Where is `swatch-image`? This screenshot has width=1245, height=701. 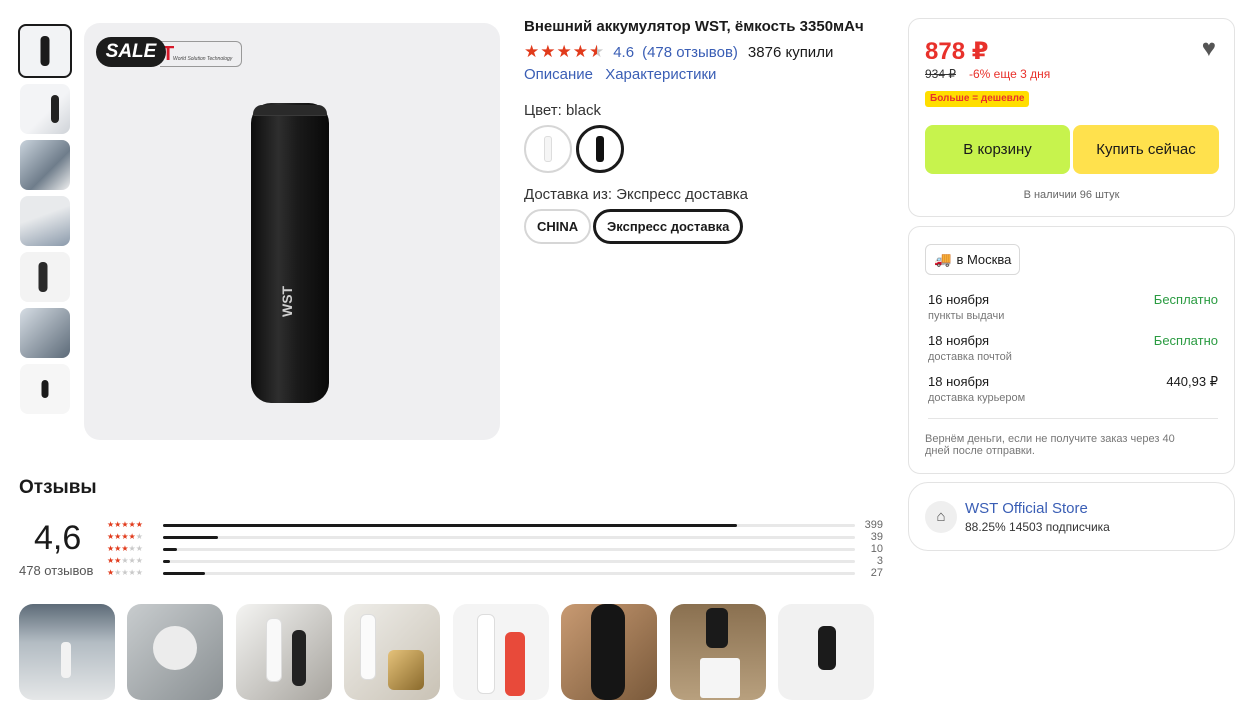
swatch-image is located at coordinates (548, 149).